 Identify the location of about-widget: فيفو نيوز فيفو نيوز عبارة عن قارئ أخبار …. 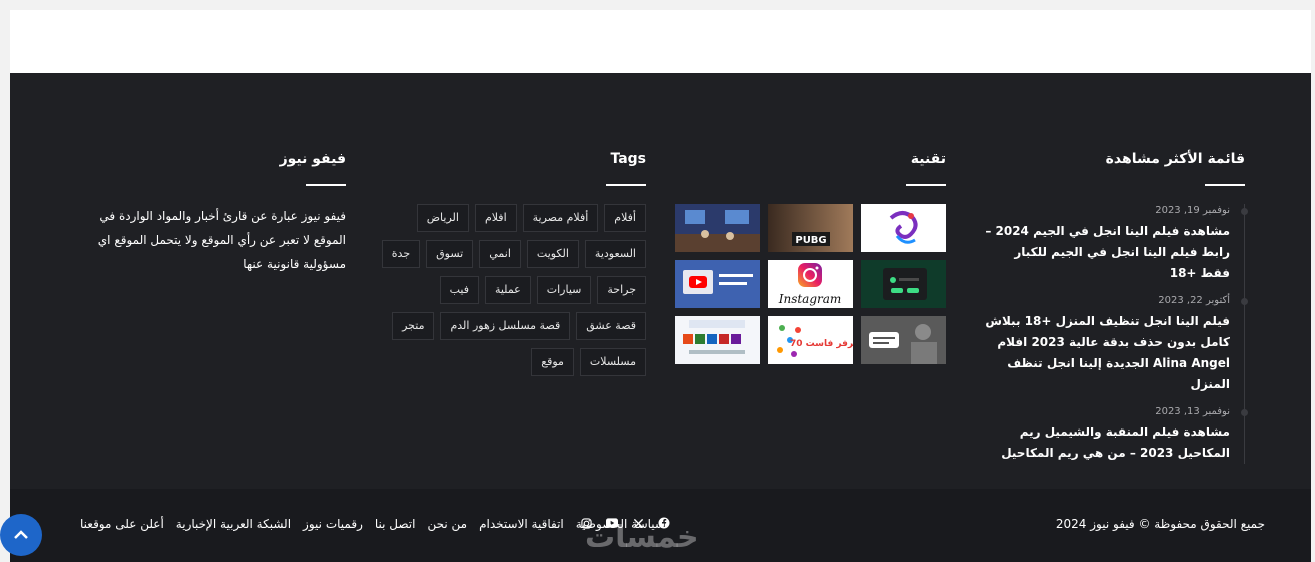
(213, 213).